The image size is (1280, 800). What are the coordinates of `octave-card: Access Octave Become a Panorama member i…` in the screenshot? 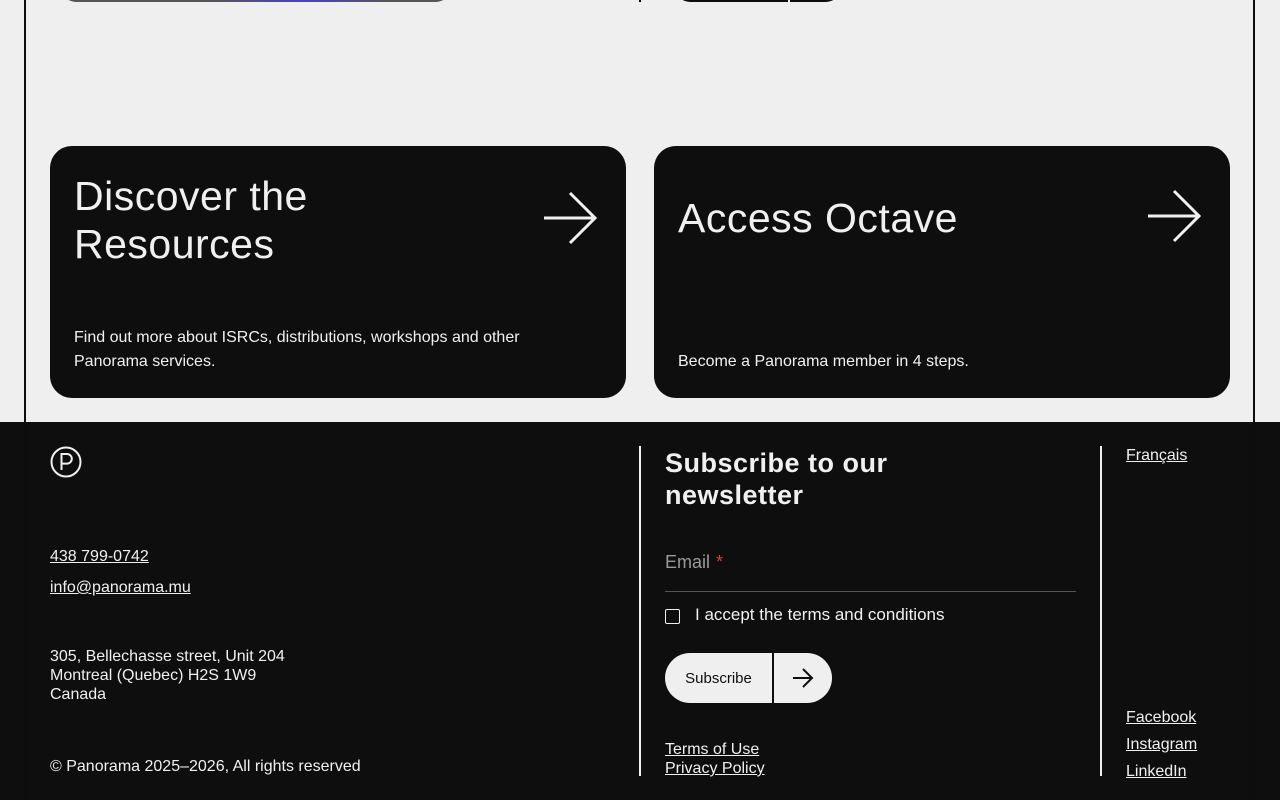 It's located at (942, 272).